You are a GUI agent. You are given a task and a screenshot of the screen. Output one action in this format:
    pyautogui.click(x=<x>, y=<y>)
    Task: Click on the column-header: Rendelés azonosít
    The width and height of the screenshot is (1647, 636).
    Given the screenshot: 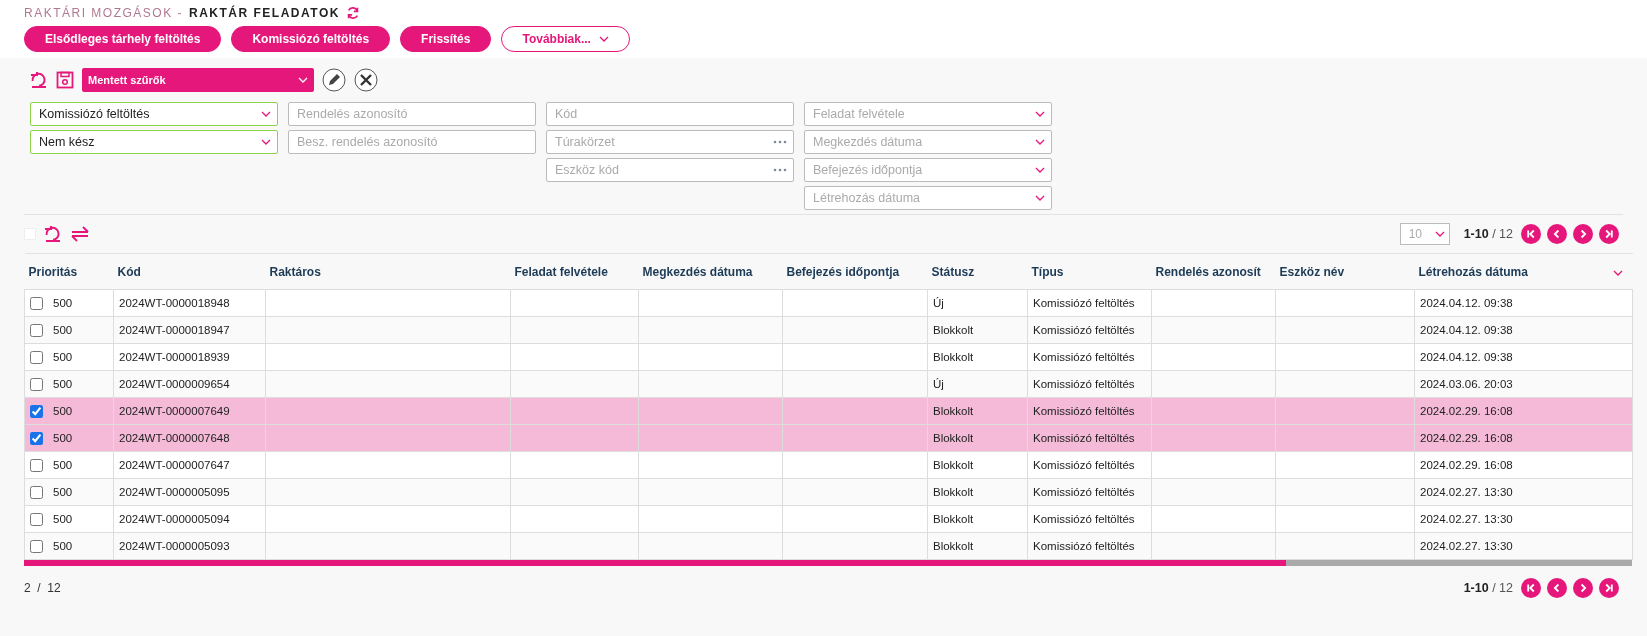 What is the action you would take?
    pyautogui.click(x=1213, y=271)
    